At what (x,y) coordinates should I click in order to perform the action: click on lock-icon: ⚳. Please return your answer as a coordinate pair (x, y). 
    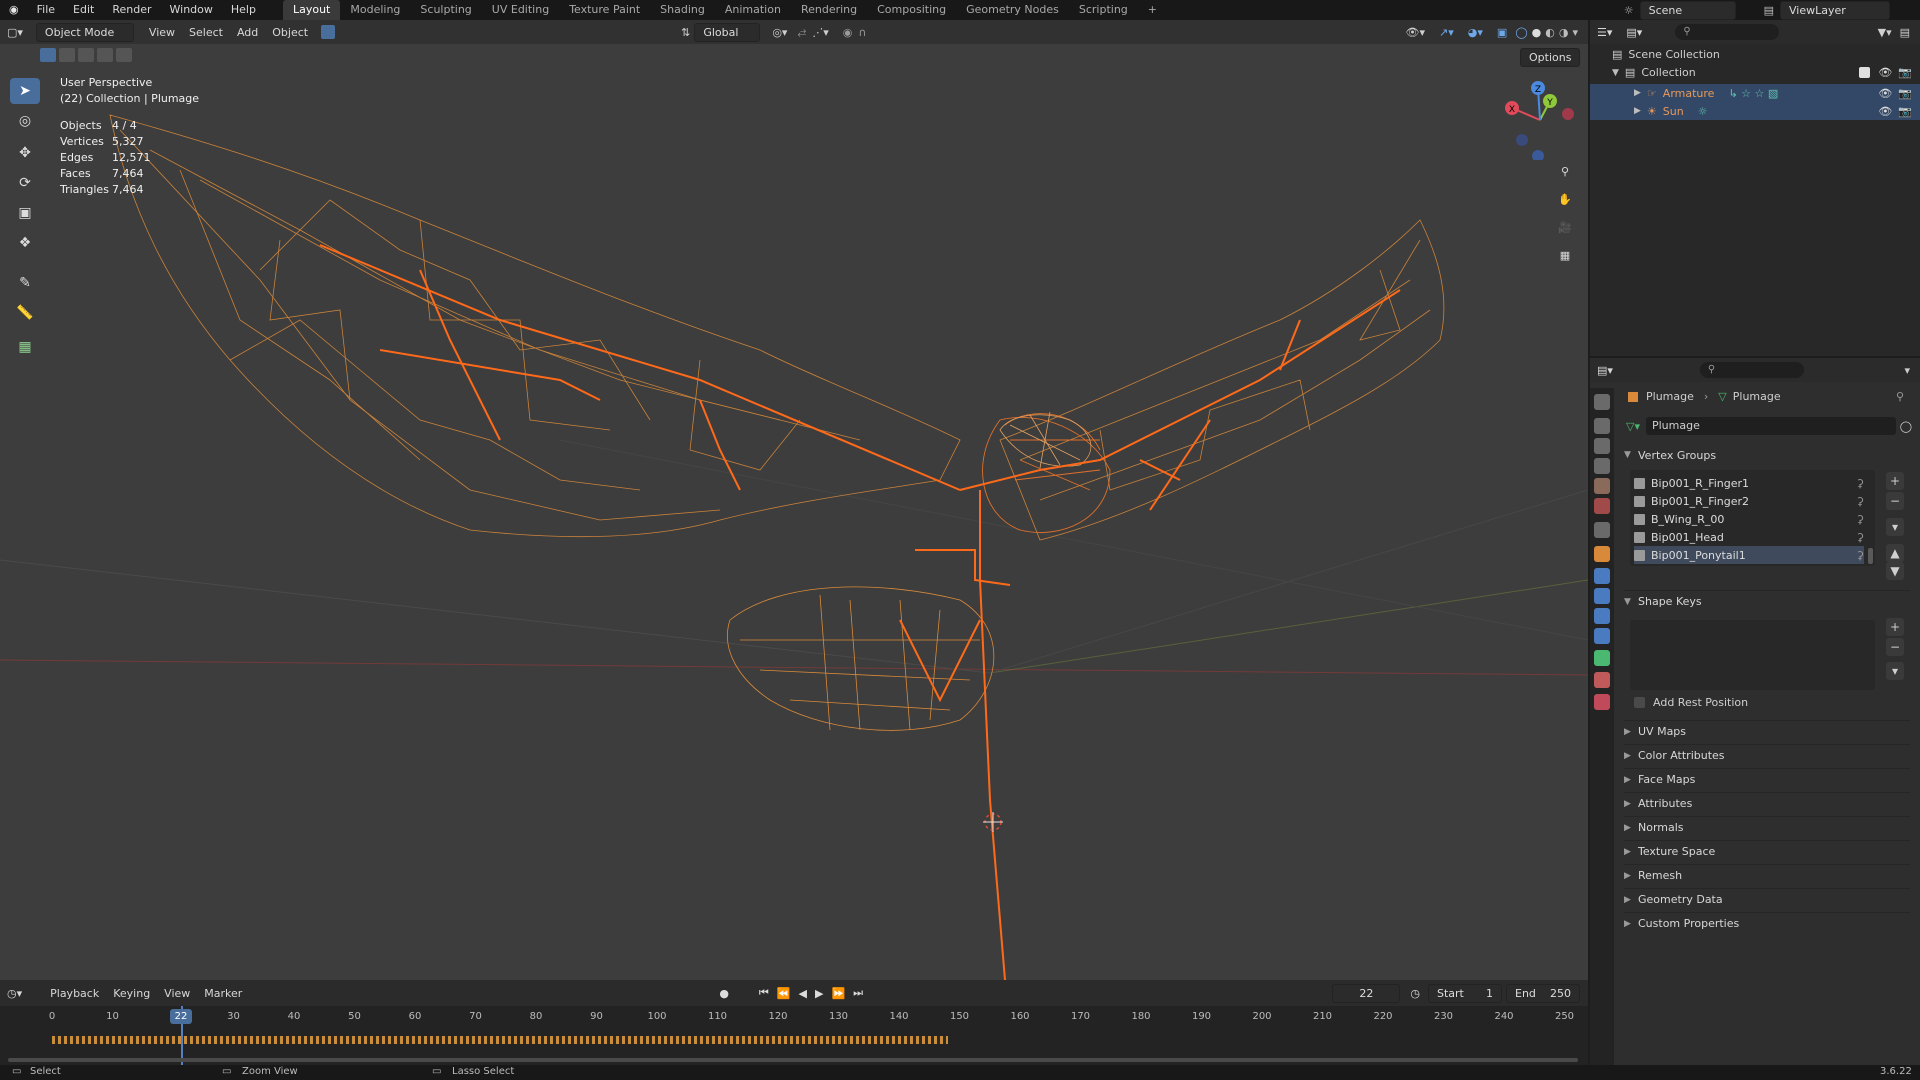
    Looking at the image, I should click on (1860, 555).